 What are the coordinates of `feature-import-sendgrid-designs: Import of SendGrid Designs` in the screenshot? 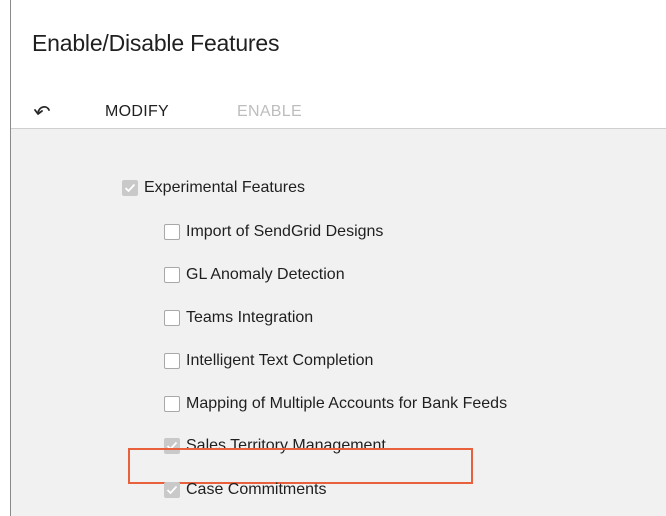 It's located at (273, 232).